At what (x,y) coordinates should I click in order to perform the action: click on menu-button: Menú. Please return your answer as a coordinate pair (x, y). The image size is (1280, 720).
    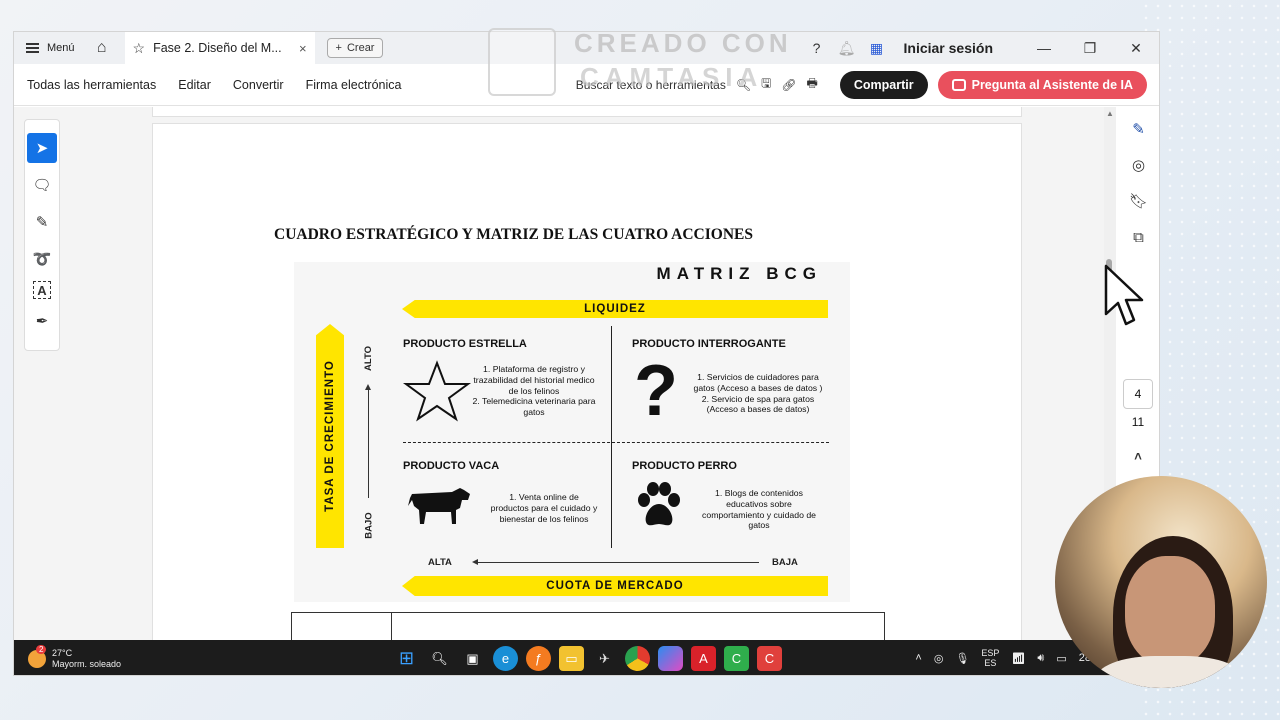
    Looking at the image, I should click on (50, 48).